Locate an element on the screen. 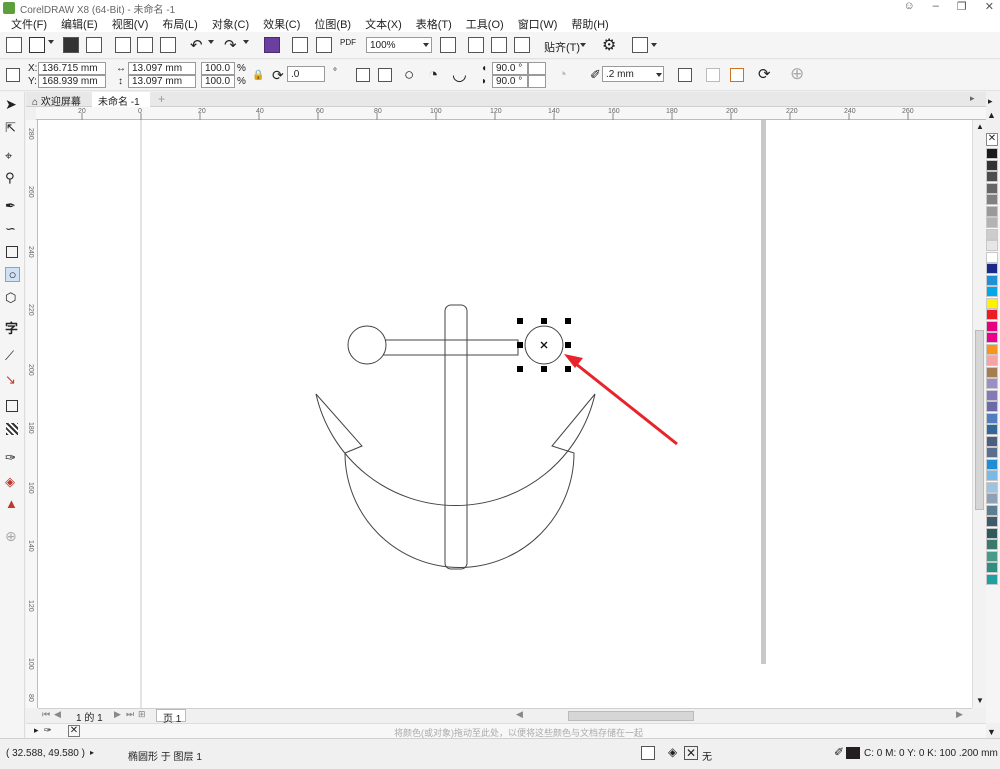  close-button: ✕ is located at coordinates (989, 6).